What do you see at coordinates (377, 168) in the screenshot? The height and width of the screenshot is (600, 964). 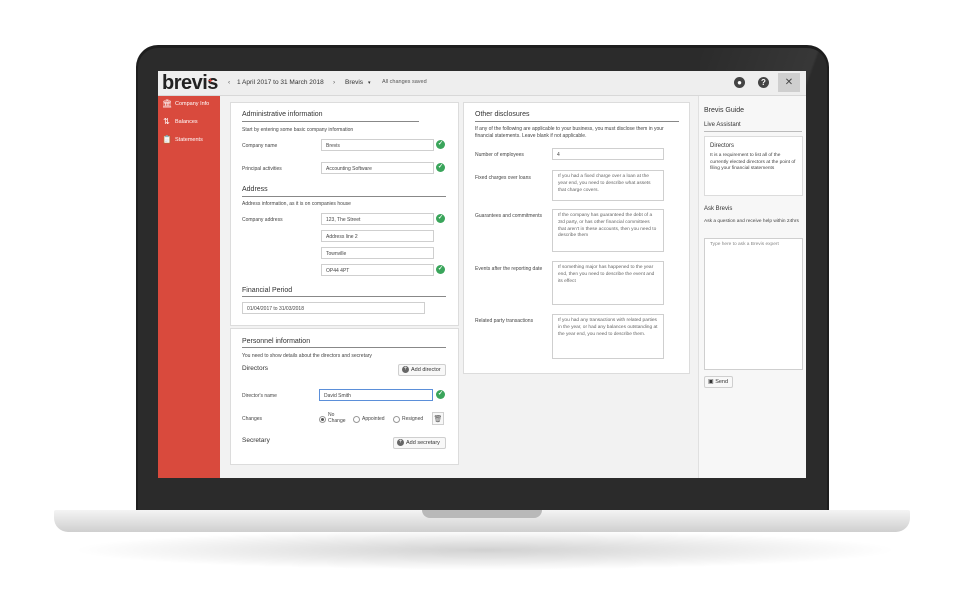 I see `principal-activities-input: Accounting Software` at bounding box center [377, 168].